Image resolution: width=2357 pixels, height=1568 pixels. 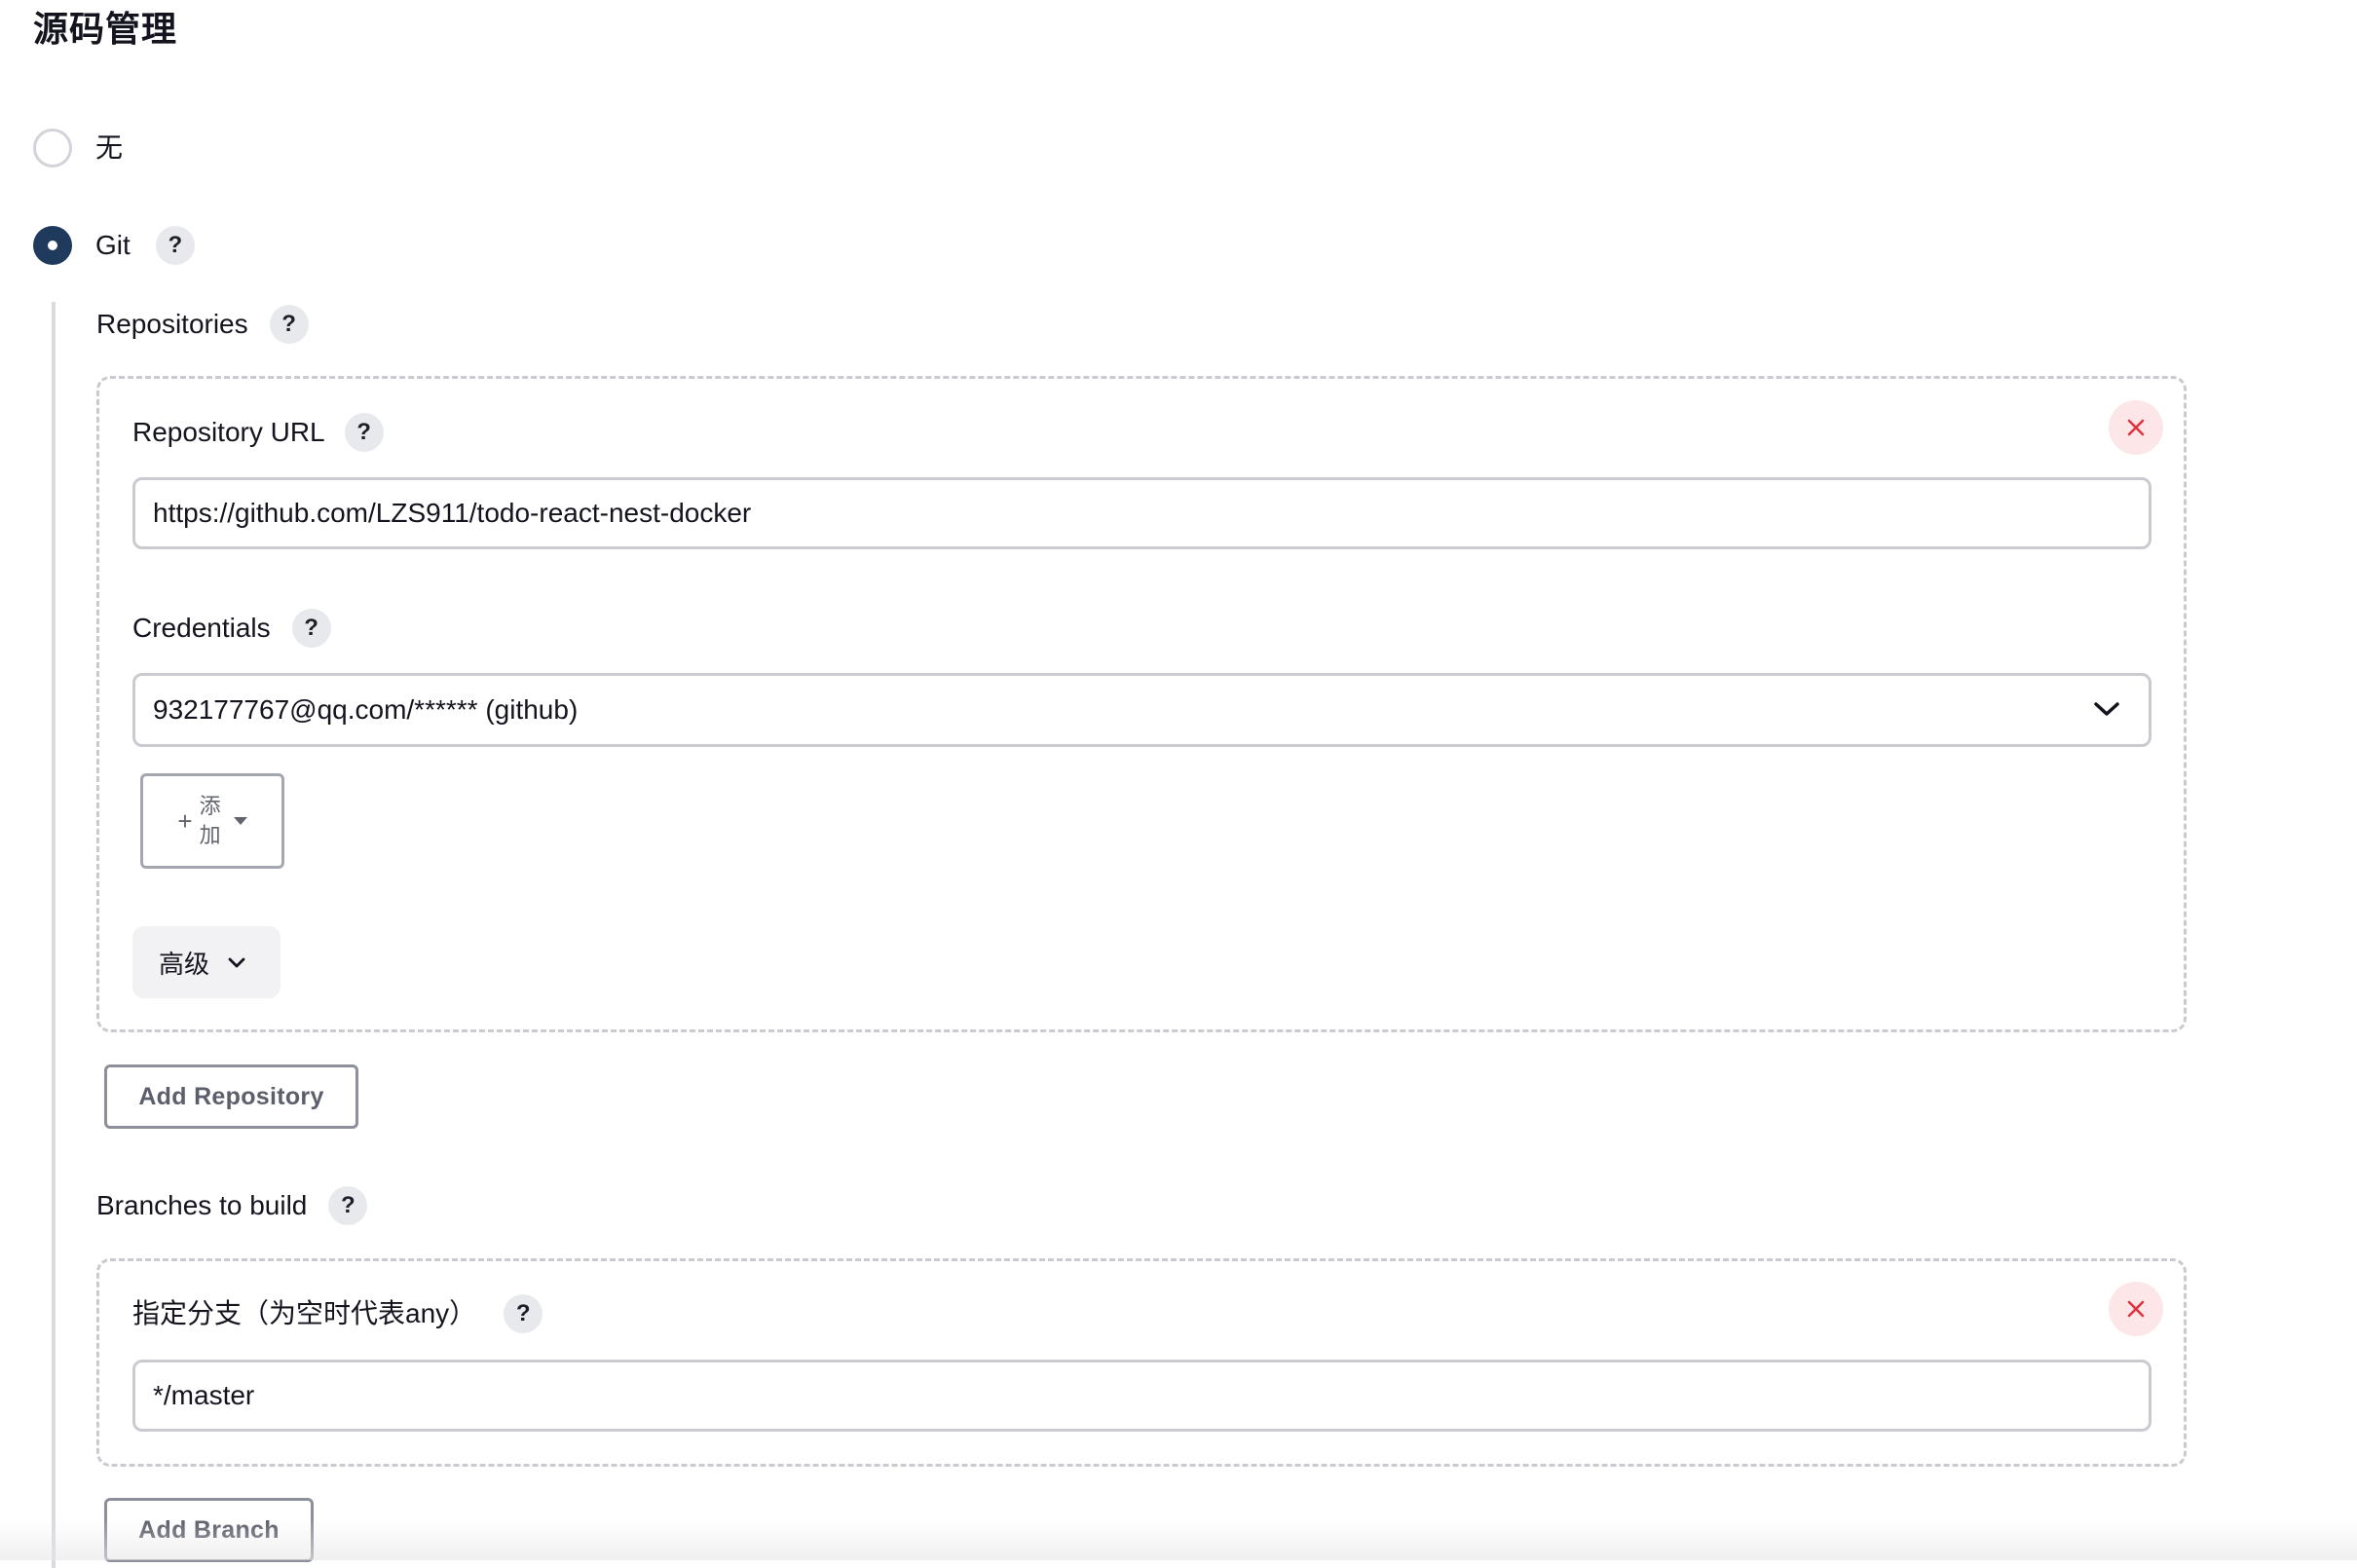 What do you see at coordinates (202, 1205) in the screenshot?
I see `branches-label: Branches to build` at bounding box center [202, 1205].